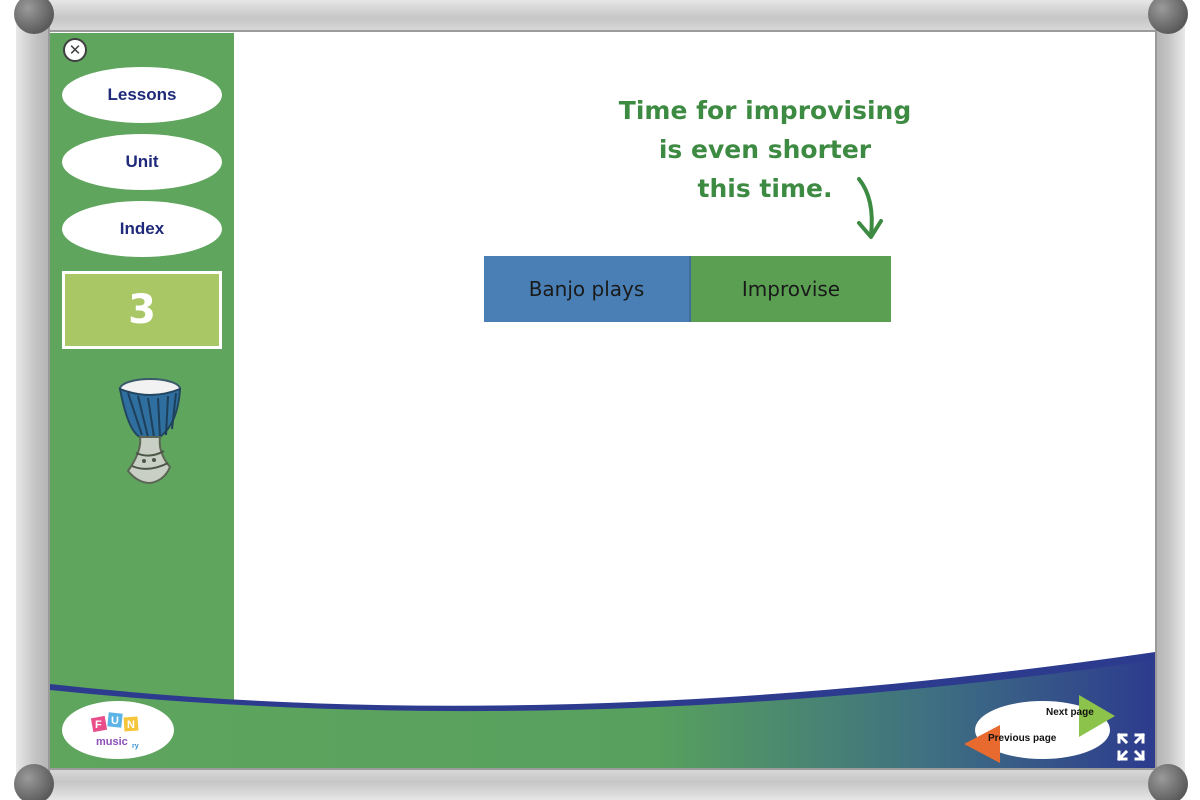 This screenshot has height=800, width=1200. What do you see at coordinates (765, 149) in the screenshot?
I see `callout-line-2: is even shorter` at bounding box center [765, 149].